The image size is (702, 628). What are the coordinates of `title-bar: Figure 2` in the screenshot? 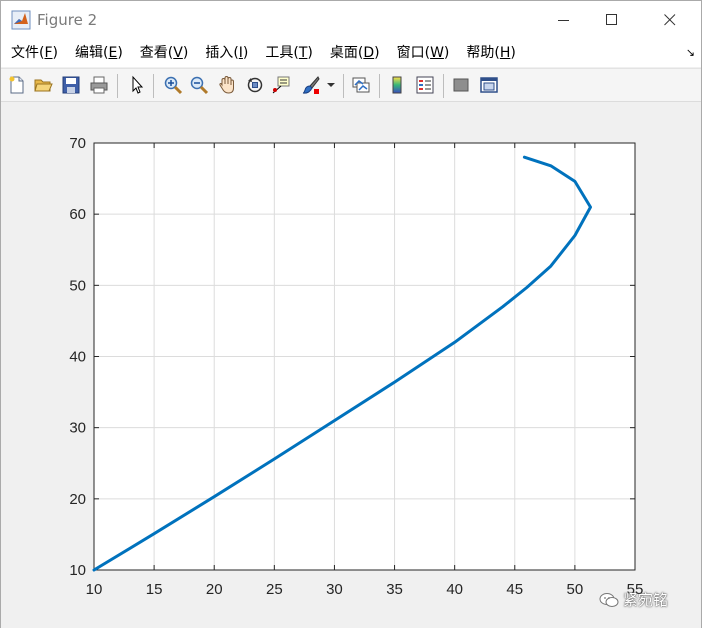 It's located at (351, 20).